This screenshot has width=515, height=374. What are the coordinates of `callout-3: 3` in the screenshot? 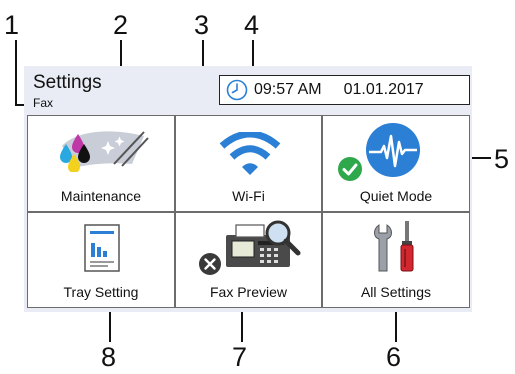 It's located at (202, 25).